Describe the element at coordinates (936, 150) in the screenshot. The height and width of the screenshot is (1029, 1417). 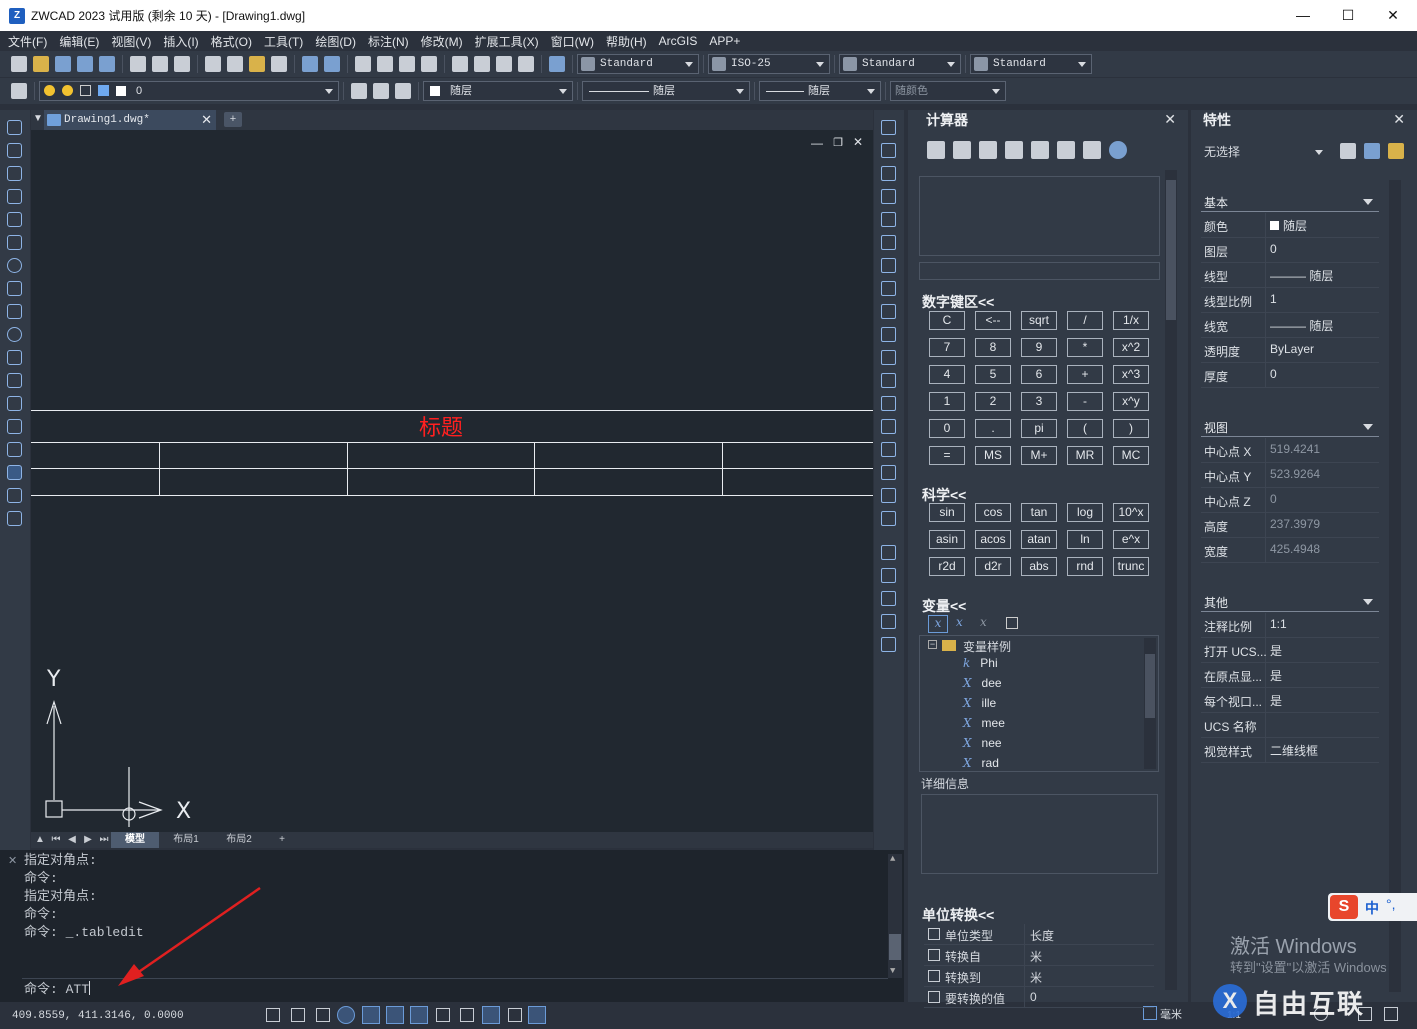
I see `clear-icon` at that location.